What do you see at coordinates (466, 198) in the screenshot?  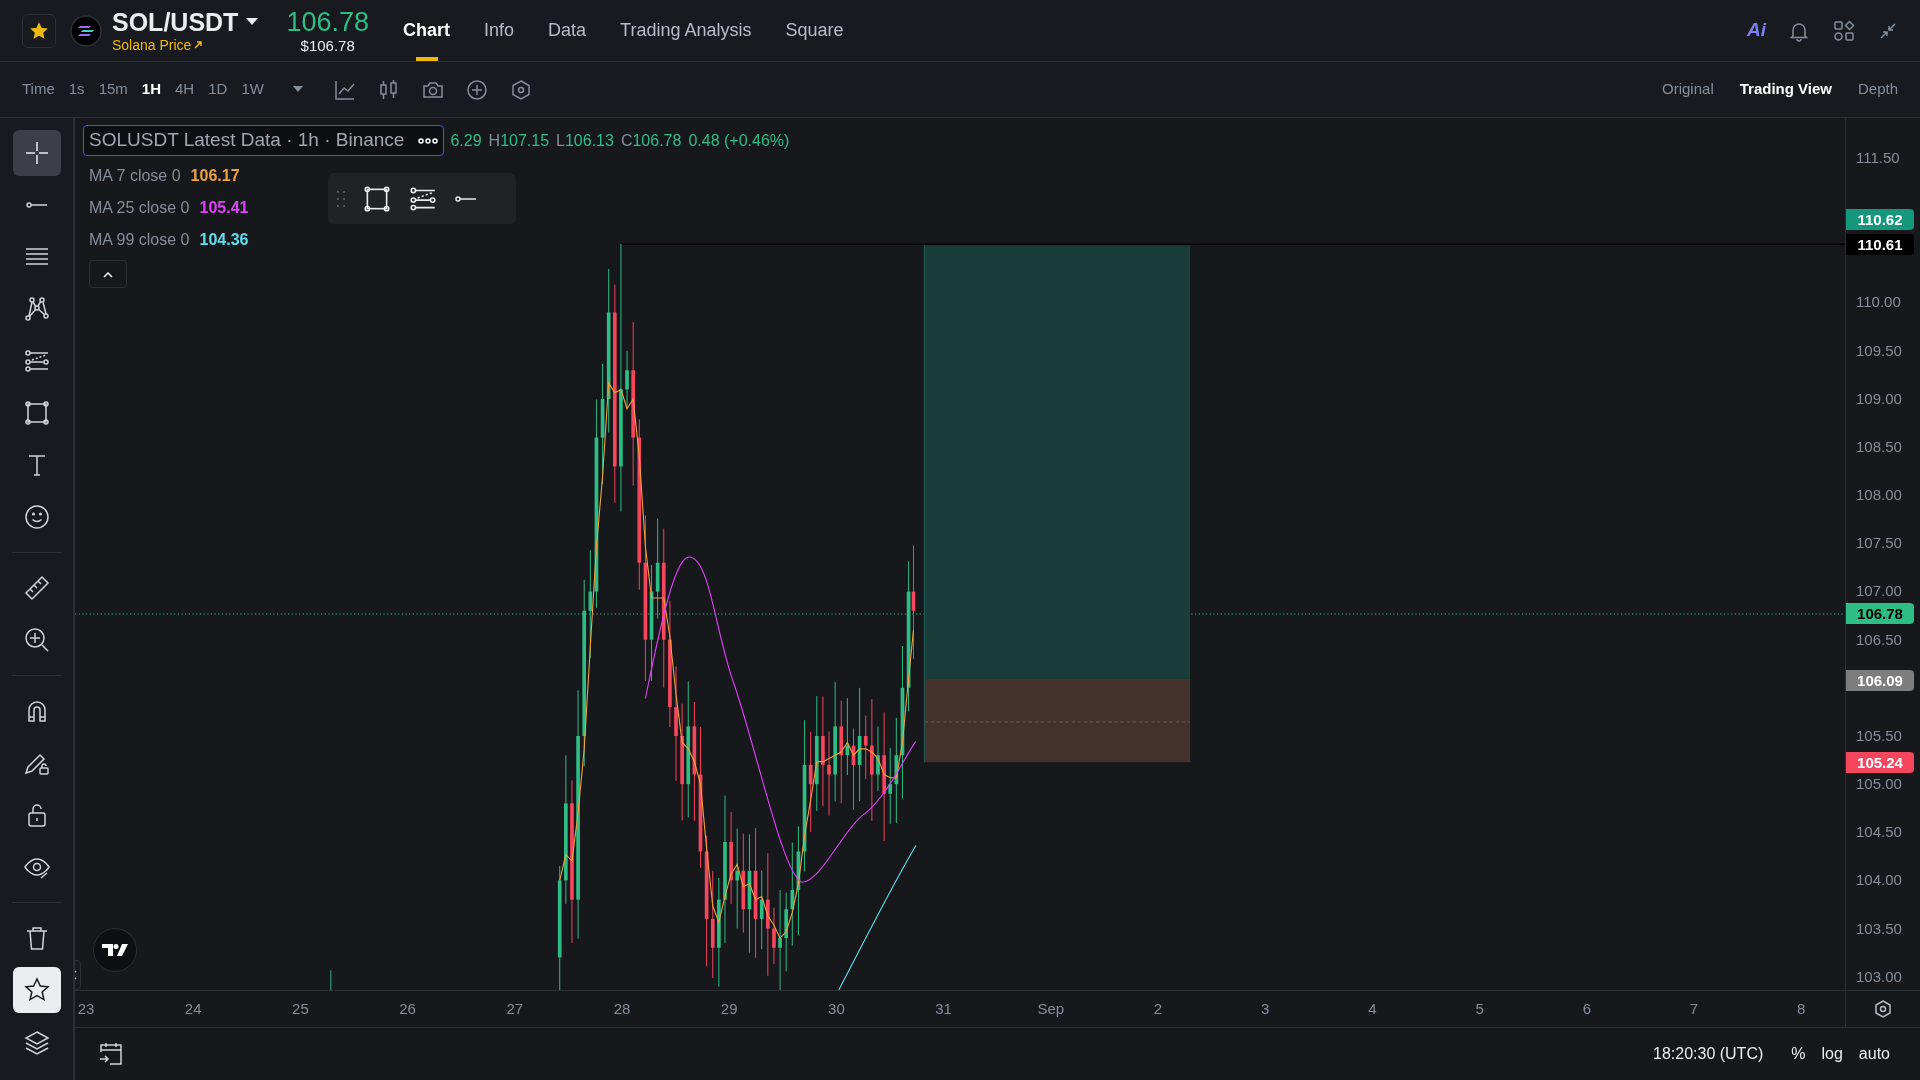 I see `line-tool-icon` at bounding box center [466, 198].